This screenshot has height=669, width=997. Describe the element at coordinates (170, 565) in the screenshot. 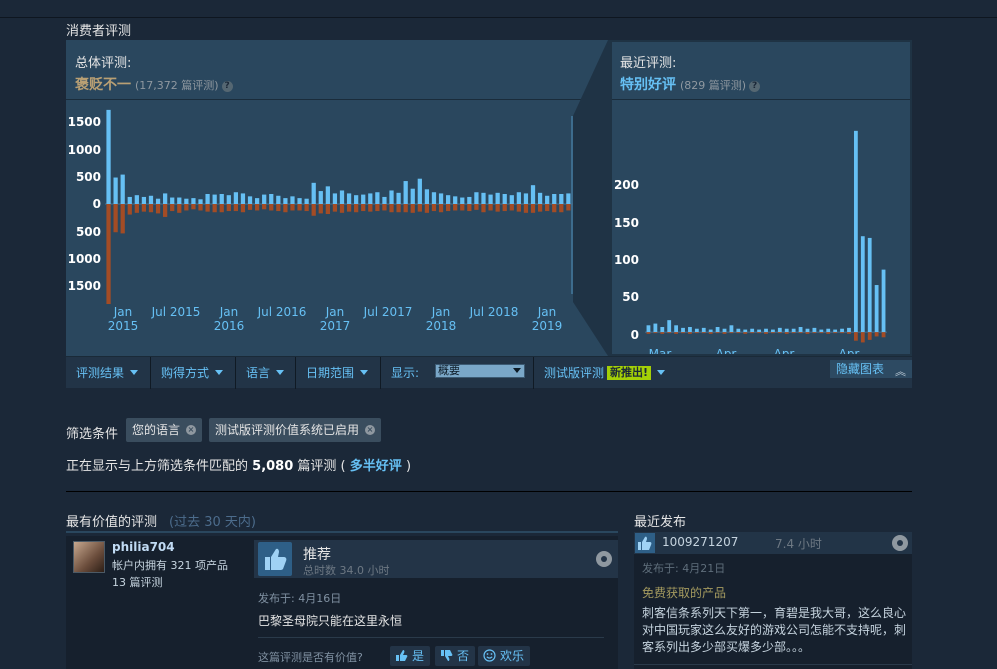

I see `review-user-products: 帐户内拥有 321 项产品` at that location.